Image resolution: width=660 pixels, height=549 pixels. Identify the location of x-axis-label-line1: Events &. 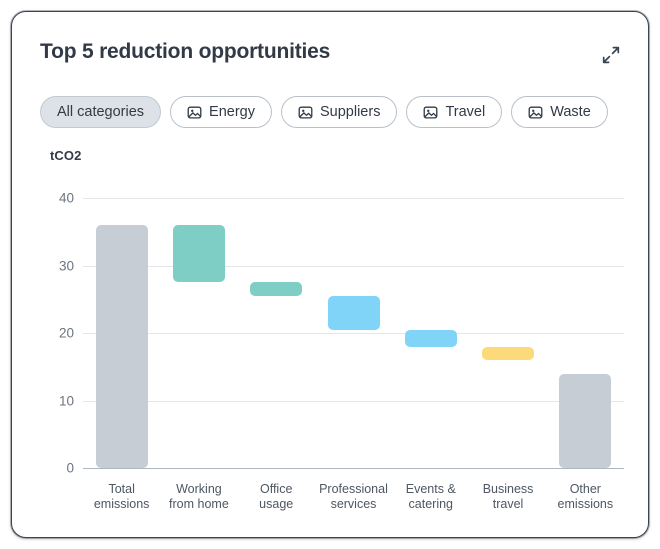
(430, 489).